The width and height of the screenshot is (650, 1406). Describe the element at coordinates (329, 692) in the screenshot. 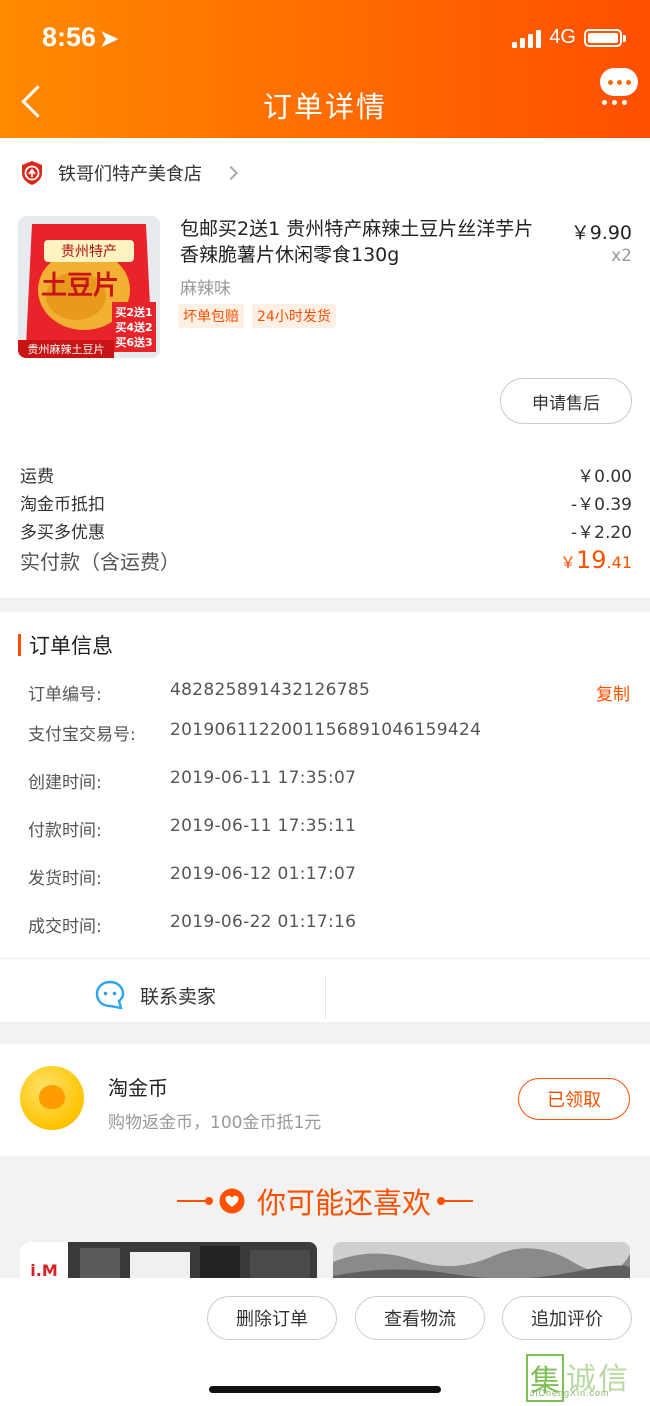

I see `info-row-order-number: 订单编号: 482825891432126785 复制` at that location.